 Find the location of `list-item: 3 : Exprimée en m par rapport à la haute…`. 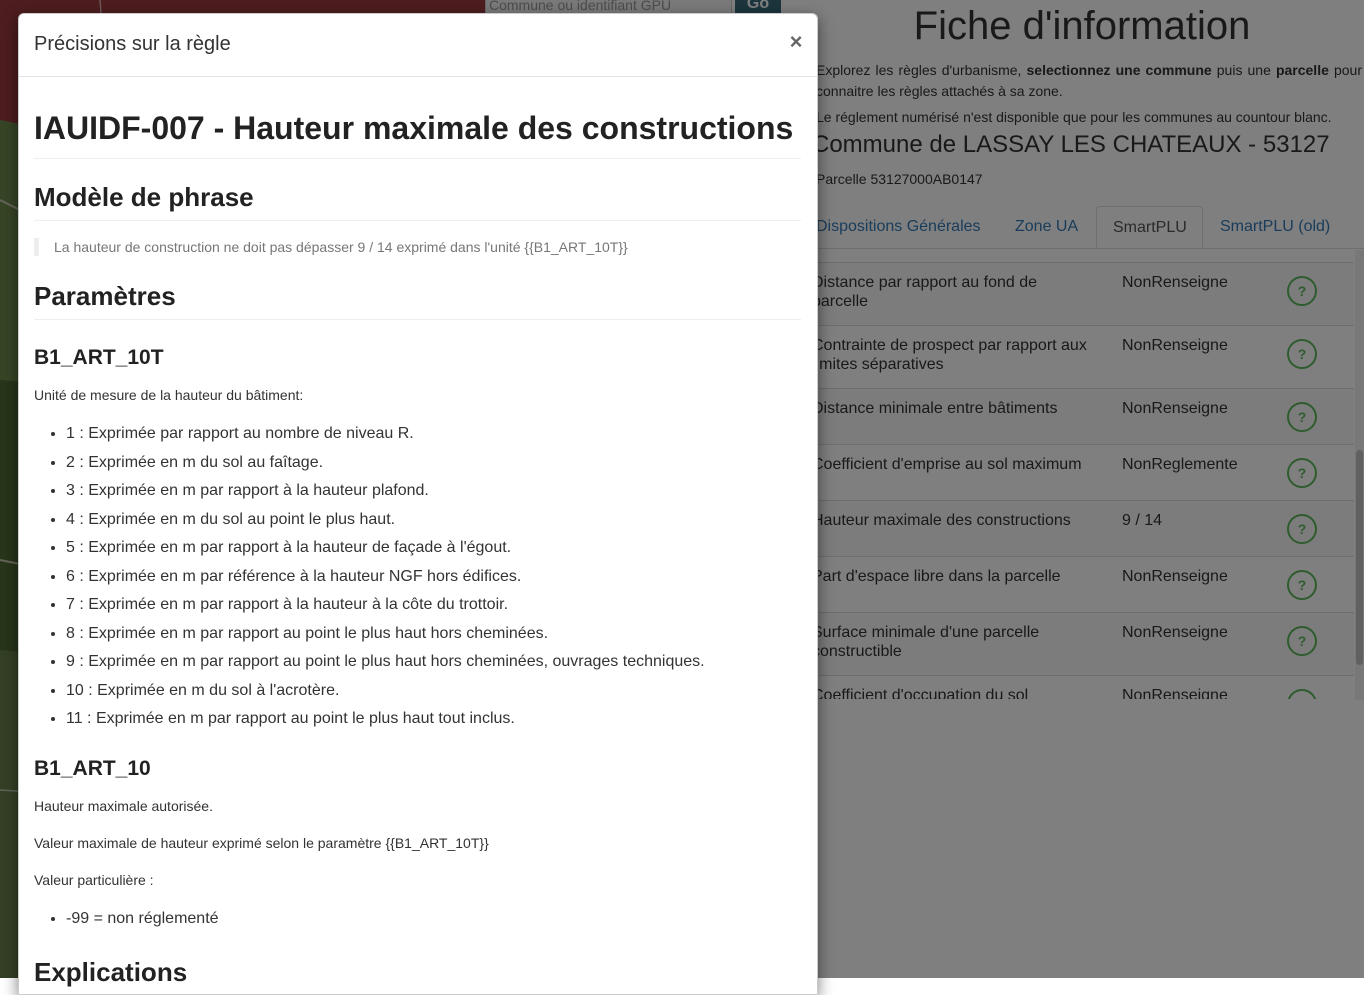

list-item: 3 : Exprimée en m par rapport à la haute… is located at coordinates (385, 491).